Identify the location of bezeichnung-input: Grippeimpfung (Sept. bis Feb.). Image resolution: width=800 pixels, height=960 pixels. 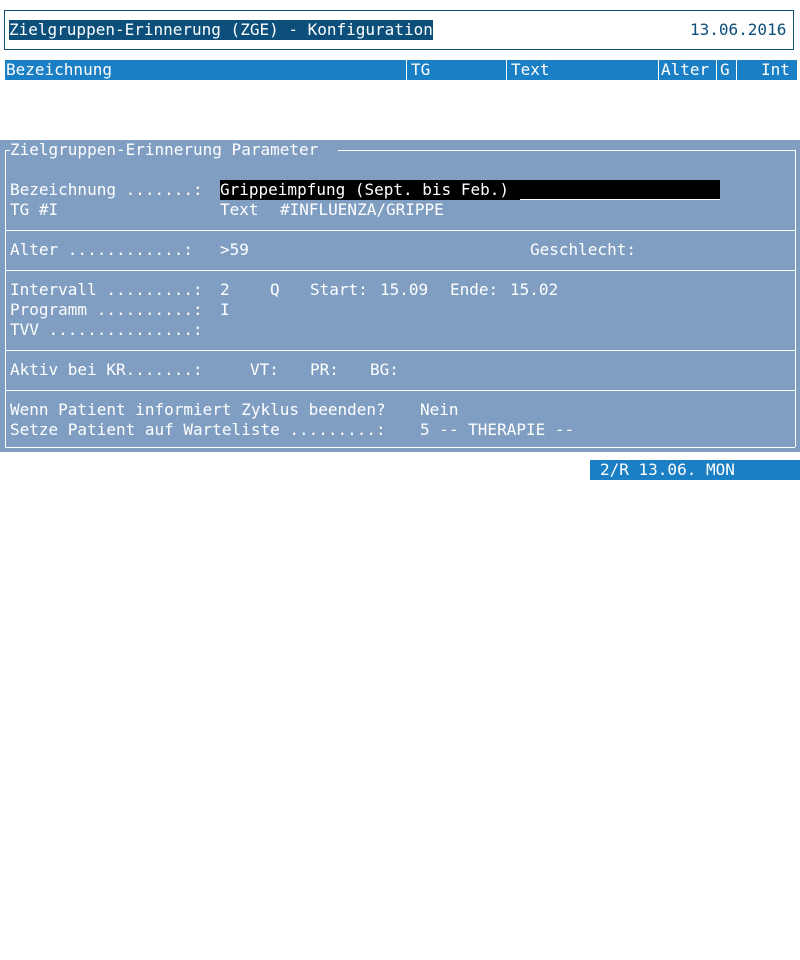
(470, 190).